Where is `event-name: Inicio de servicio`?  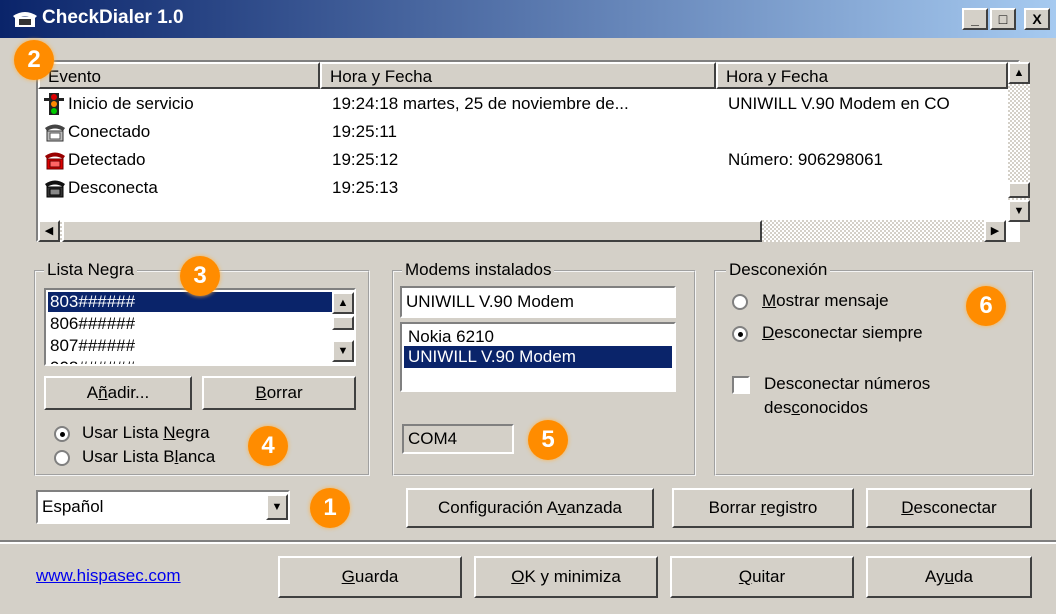 event-name: Inicio de servicio is located at coordinates (131, 103).